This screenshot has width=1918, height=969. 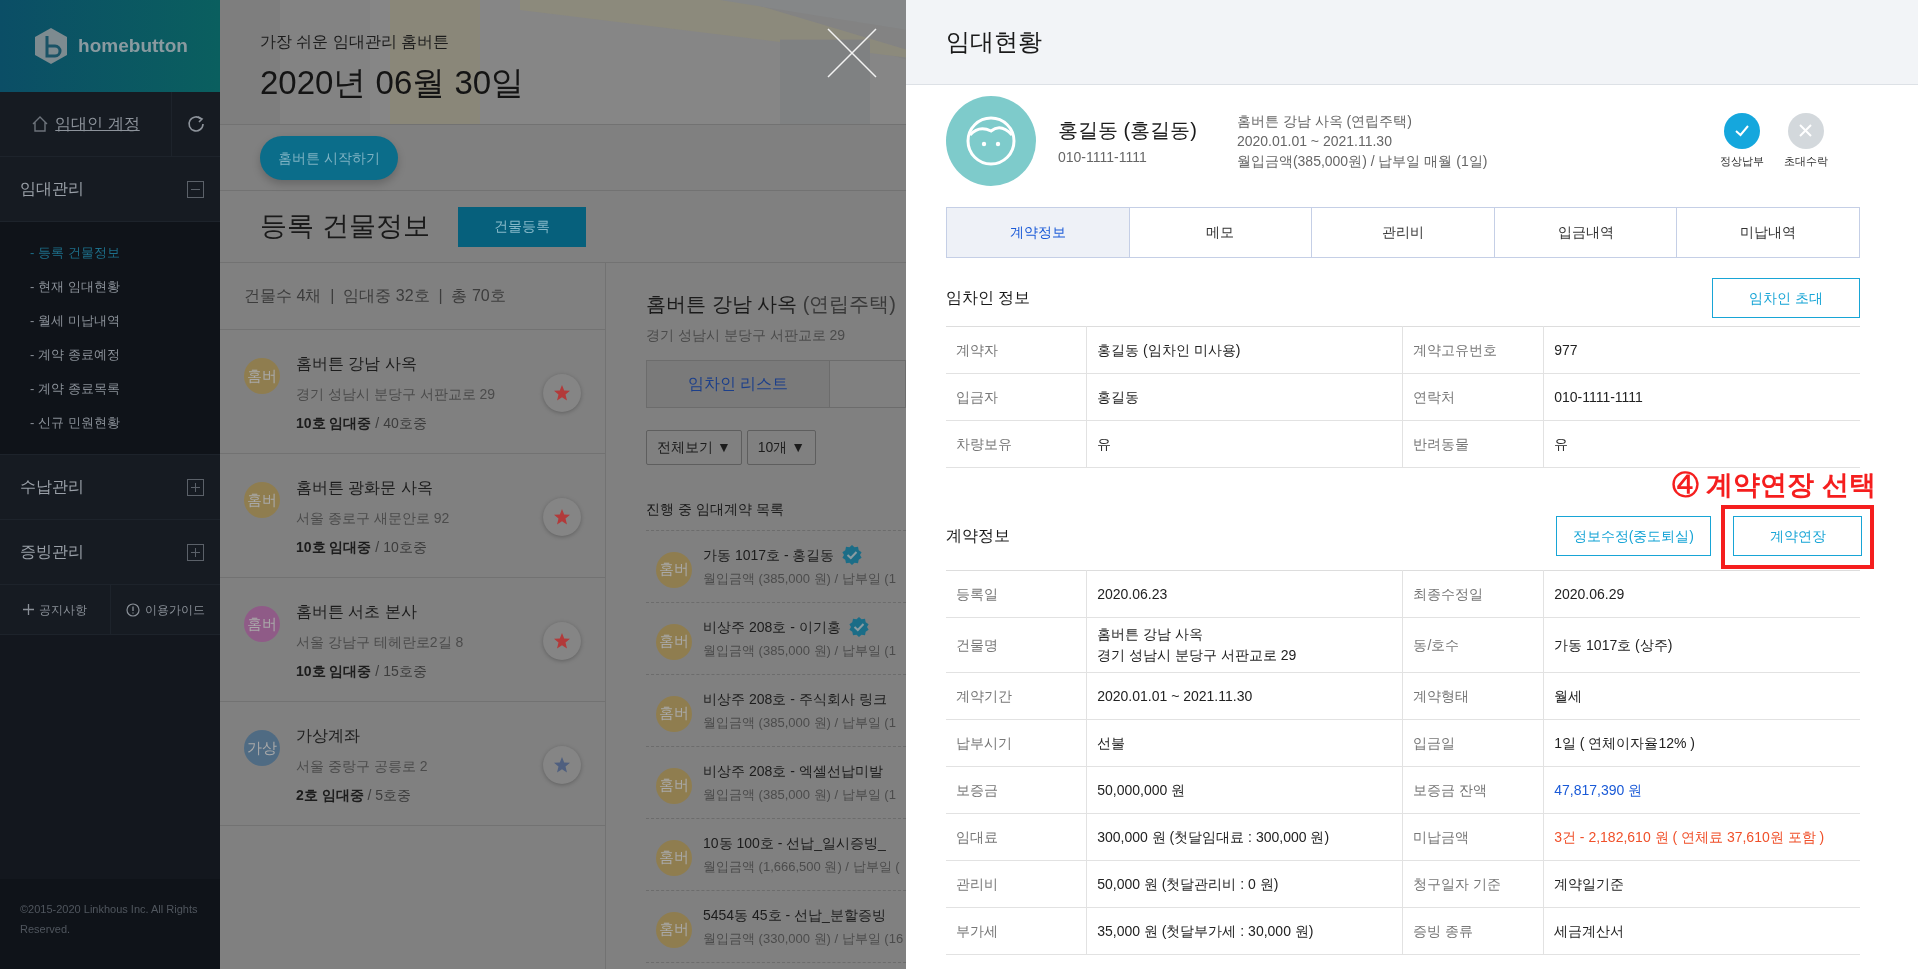 What do you see at coordinates (329, 158) in the screenshot?
I see `start-button: 홈버튼 시작하기` at bounding box center [329, 158].